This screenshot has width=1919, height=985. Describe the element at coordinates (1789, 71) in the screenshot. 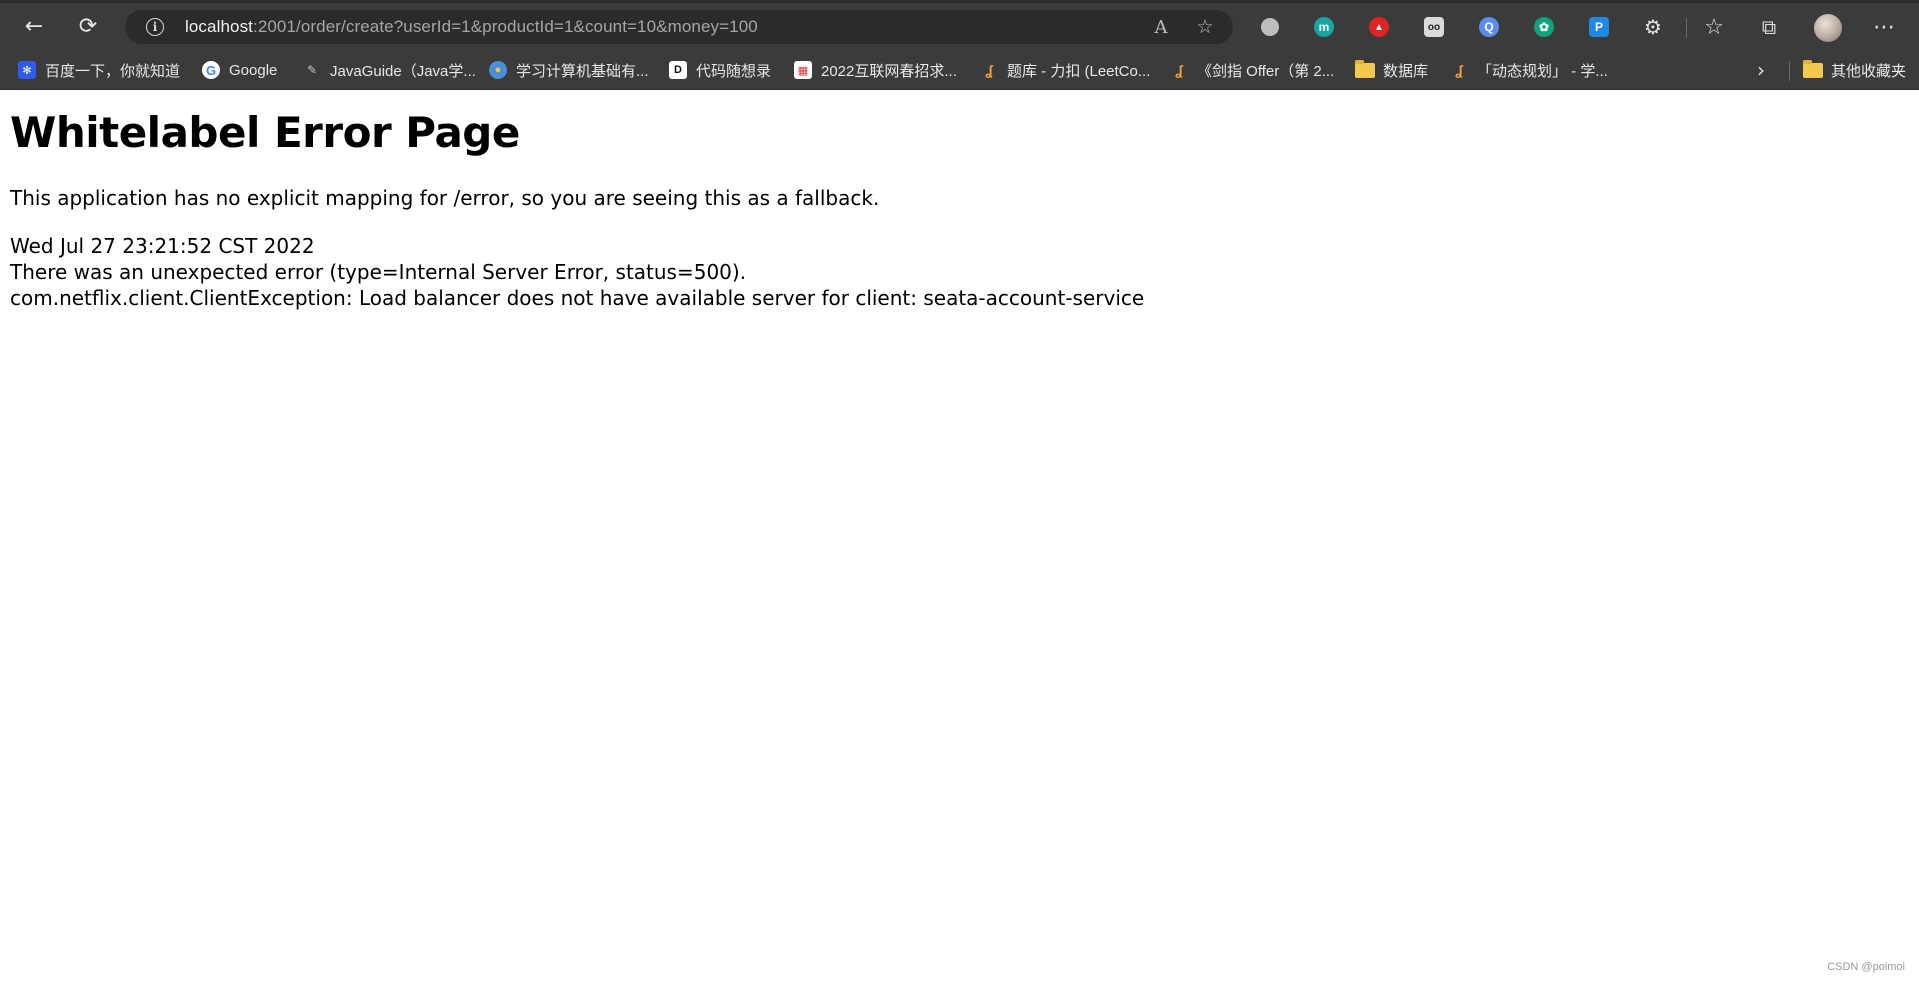

I see `bookmarks-separator` at that location.